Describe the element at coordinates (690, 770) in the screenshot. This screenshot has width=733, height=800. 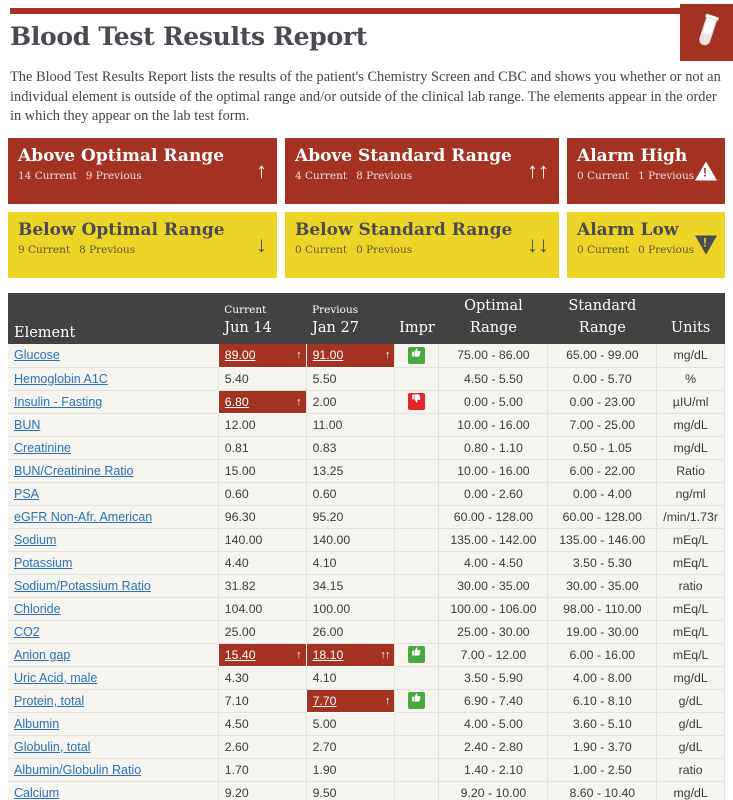
I see `row-units-cell: ratio` at that location.